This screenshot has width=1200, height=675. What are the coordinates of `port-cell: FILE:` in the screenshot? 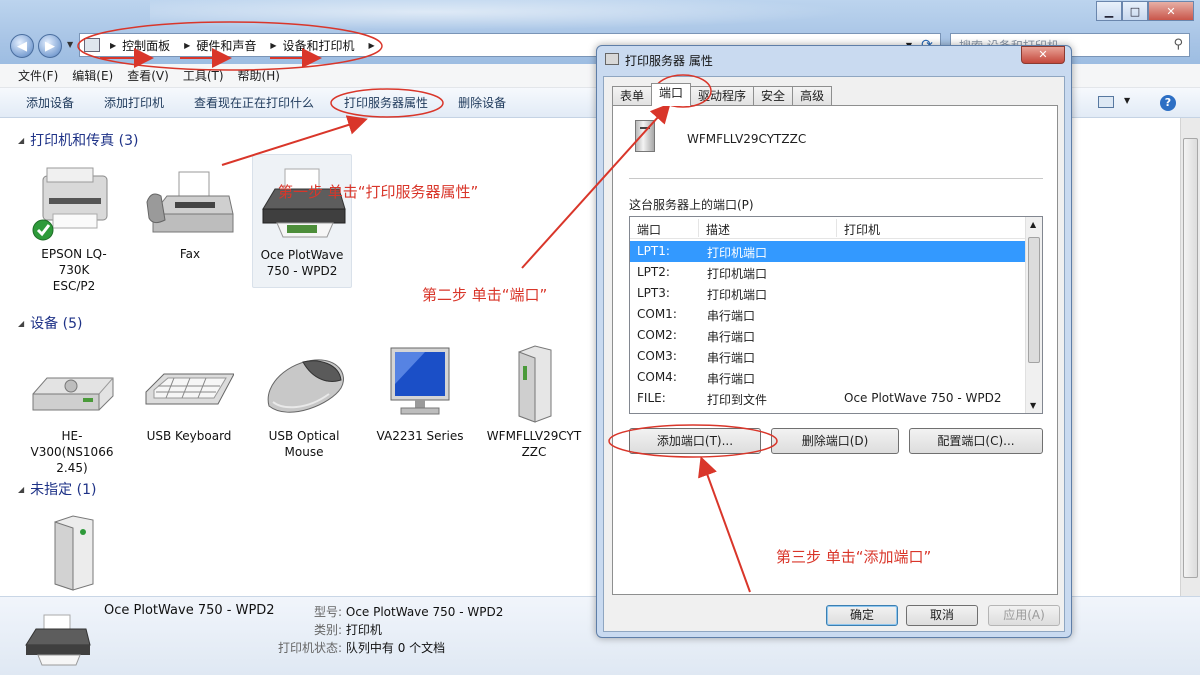 It's located at (651, 398).